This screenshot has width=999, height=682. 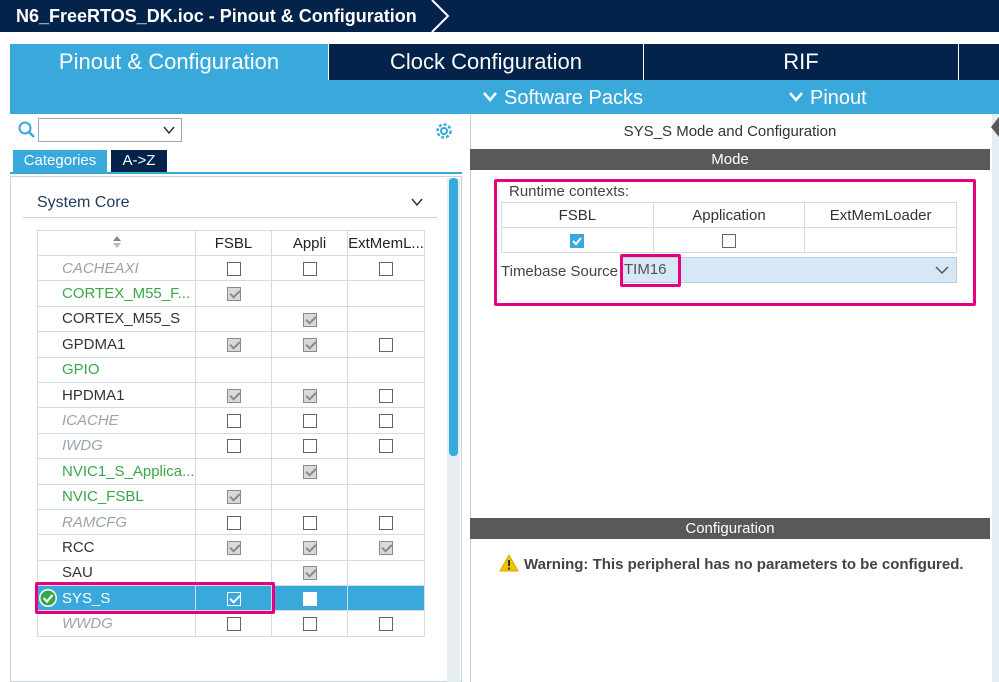 What do you see at coordinates (735, 242) in the screenshot?
I see `highlight-mode-section` at bounding box center [735, 242].